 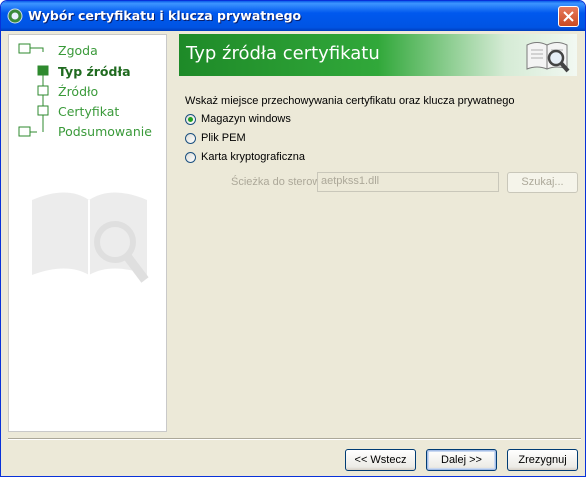 I want to click on document-magnifier-icon, so click(x=548, y=57).